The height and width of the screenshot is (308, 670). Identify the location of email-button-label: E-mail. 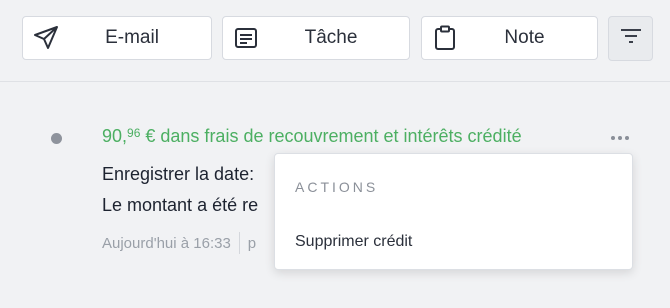
(132, 37).